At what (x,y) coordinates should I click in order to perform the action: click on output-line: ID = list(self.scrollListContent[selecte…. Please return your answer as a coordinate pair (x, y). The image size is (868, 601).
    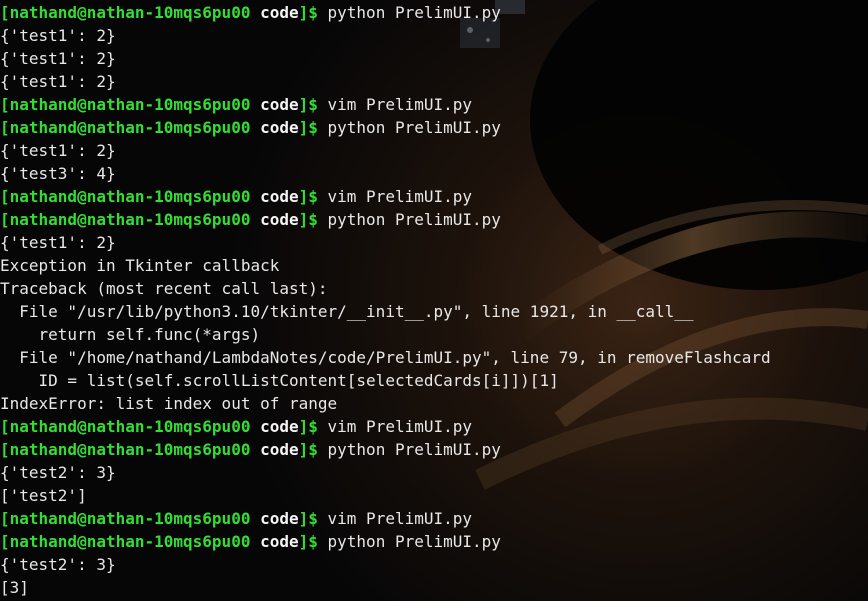
    Looking at the image, I should click on (279, 380).